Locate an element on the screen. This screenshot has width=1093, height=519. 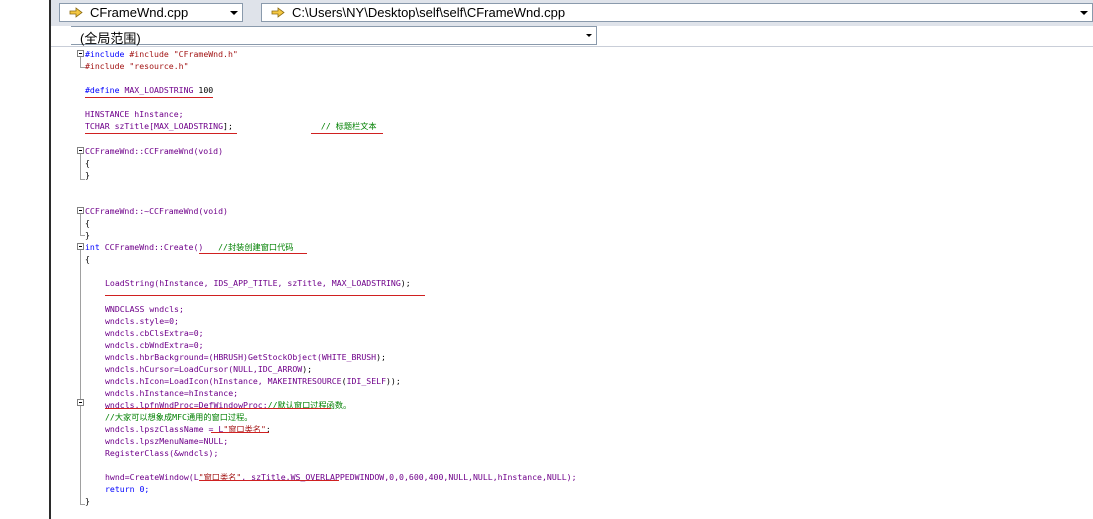
code-text: wndcls.hInstance=hInstance; is located at coordinates (172, 393).